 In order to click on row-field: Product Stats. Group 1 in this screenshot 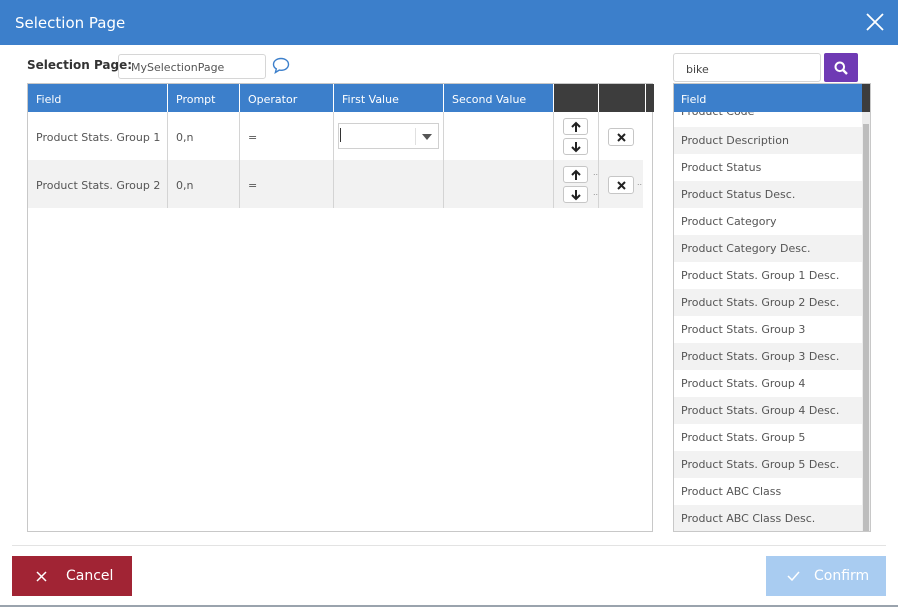, I will do `click(98, 136)`.